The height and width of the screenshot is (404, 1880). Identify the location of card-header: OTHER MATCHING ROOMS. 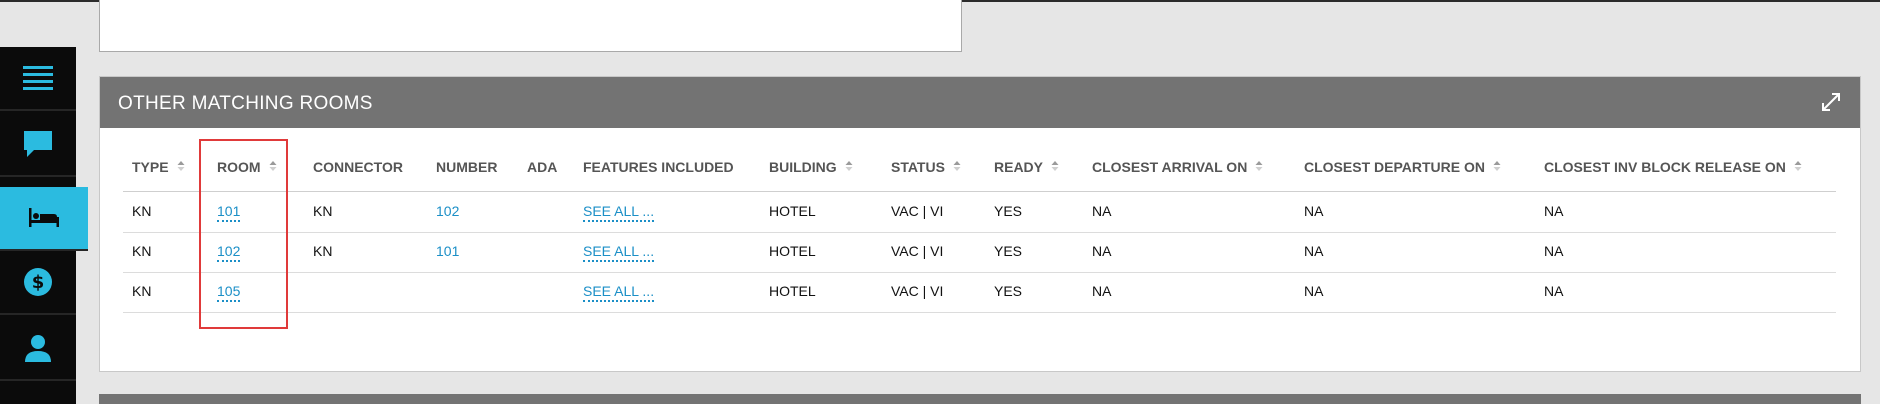
(980, 102).